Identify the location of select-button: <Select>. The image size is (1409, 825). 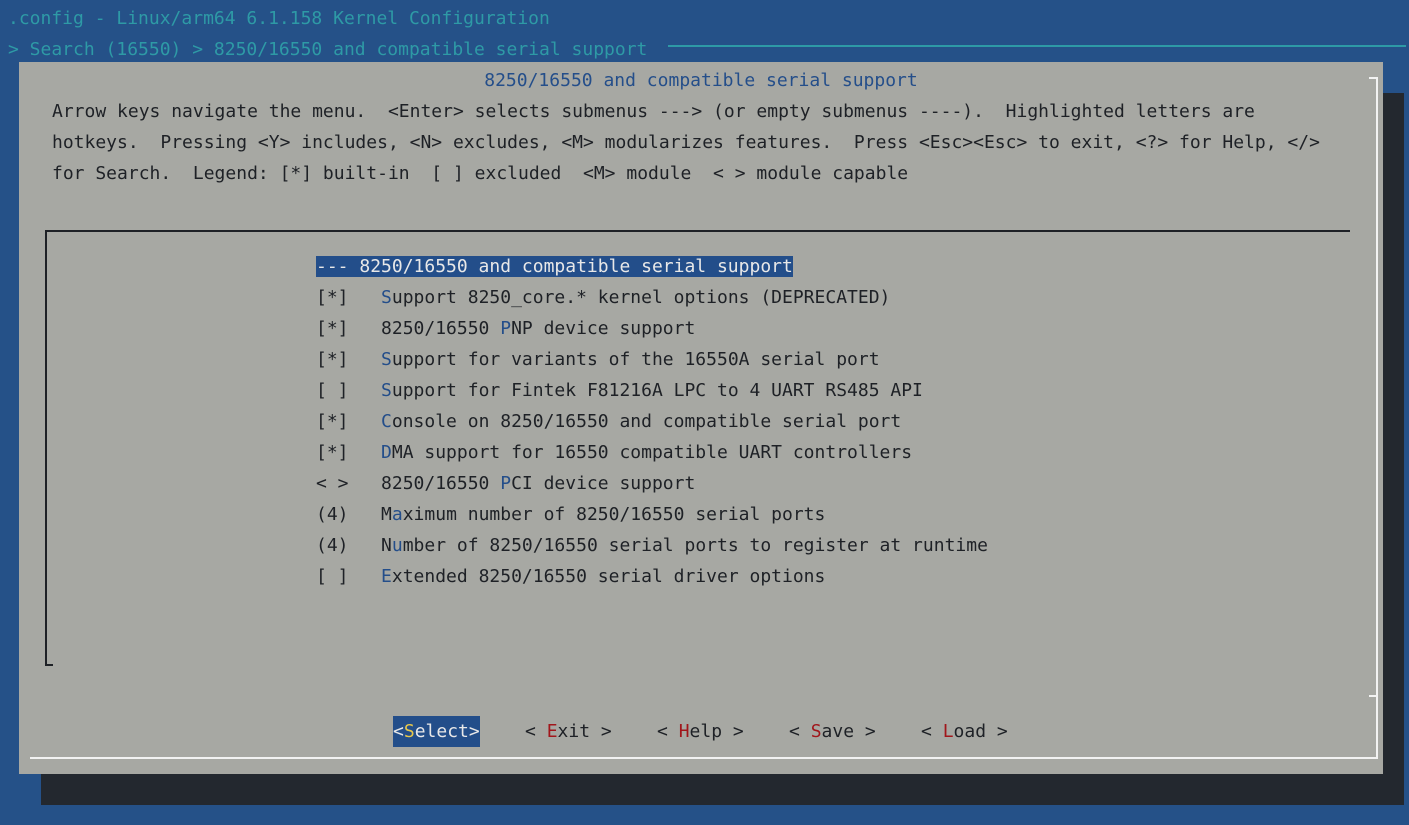
(436, 731).